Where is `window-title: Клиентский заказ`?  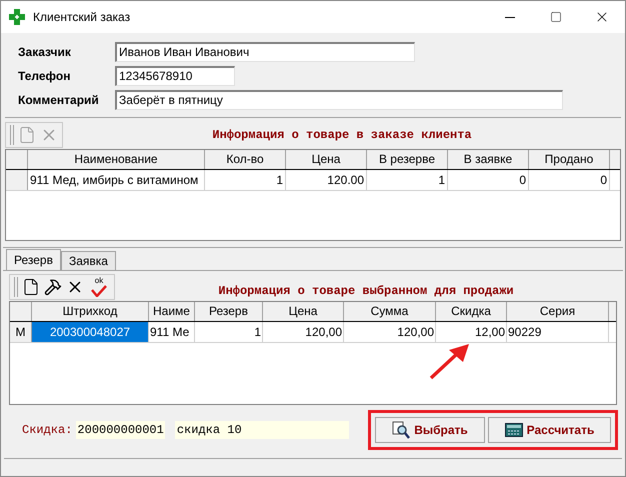 window-title: Клиентский заказ is located at coordinates (81, 17).